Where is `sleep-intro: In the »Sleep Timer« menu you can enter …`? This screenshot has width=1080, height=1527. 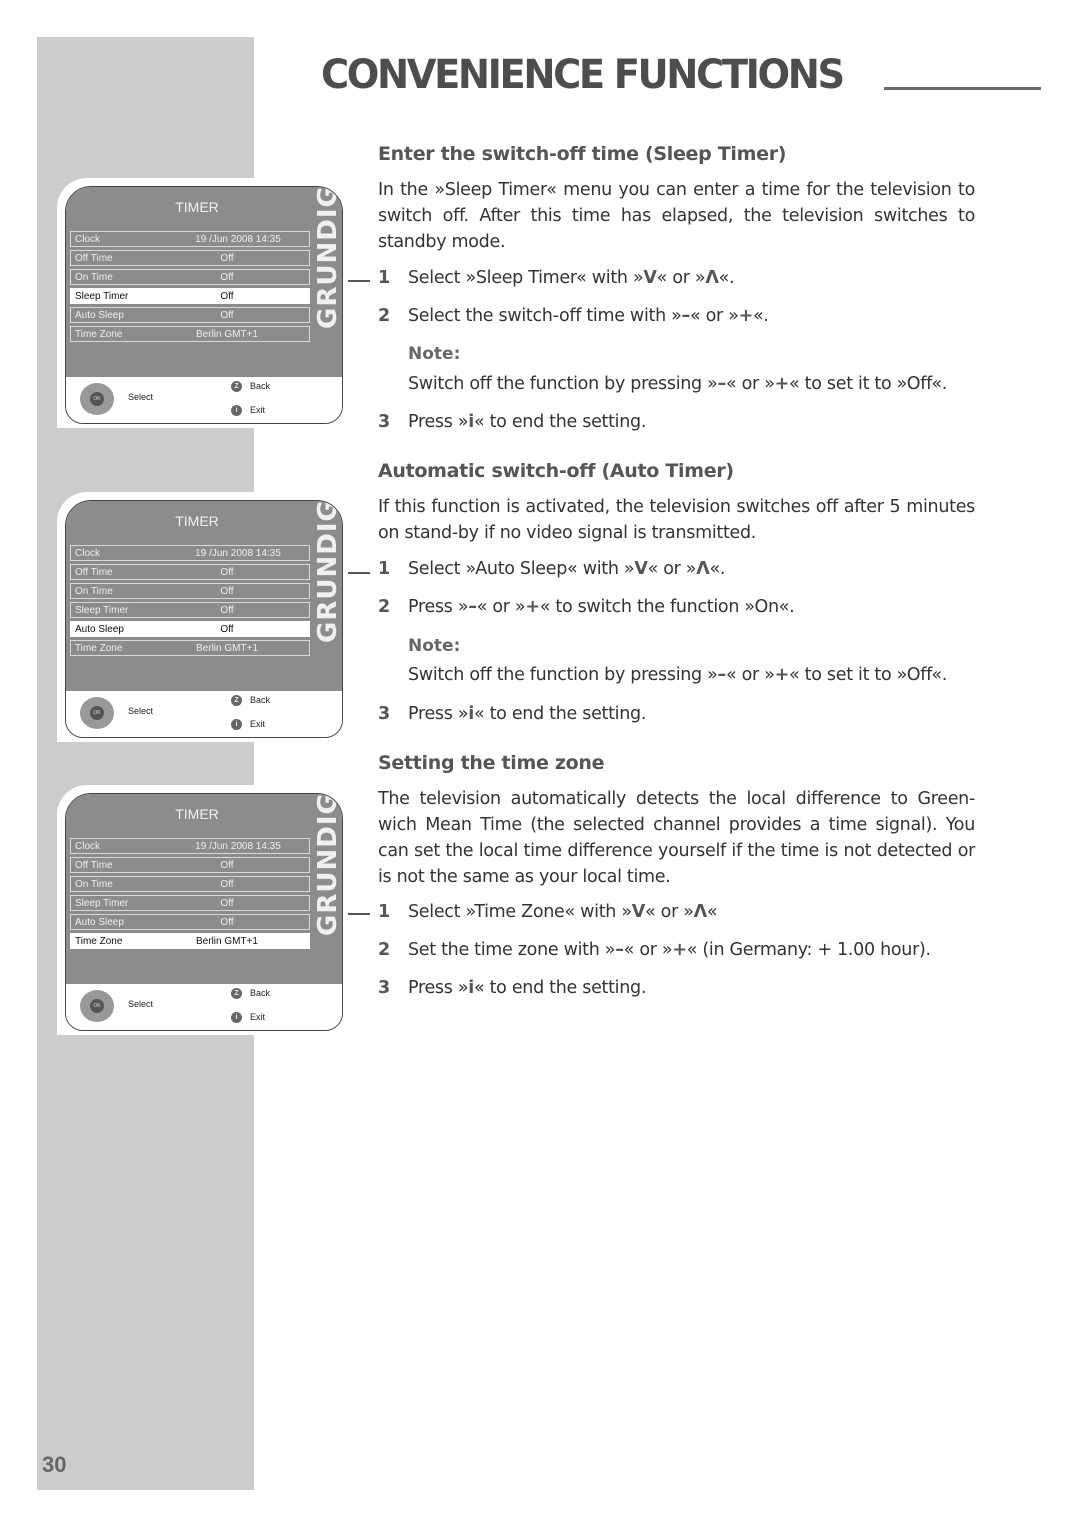 sleep-intro: In the »Sleep Timer« menu you can enter … is located at coordinates (676, 216).